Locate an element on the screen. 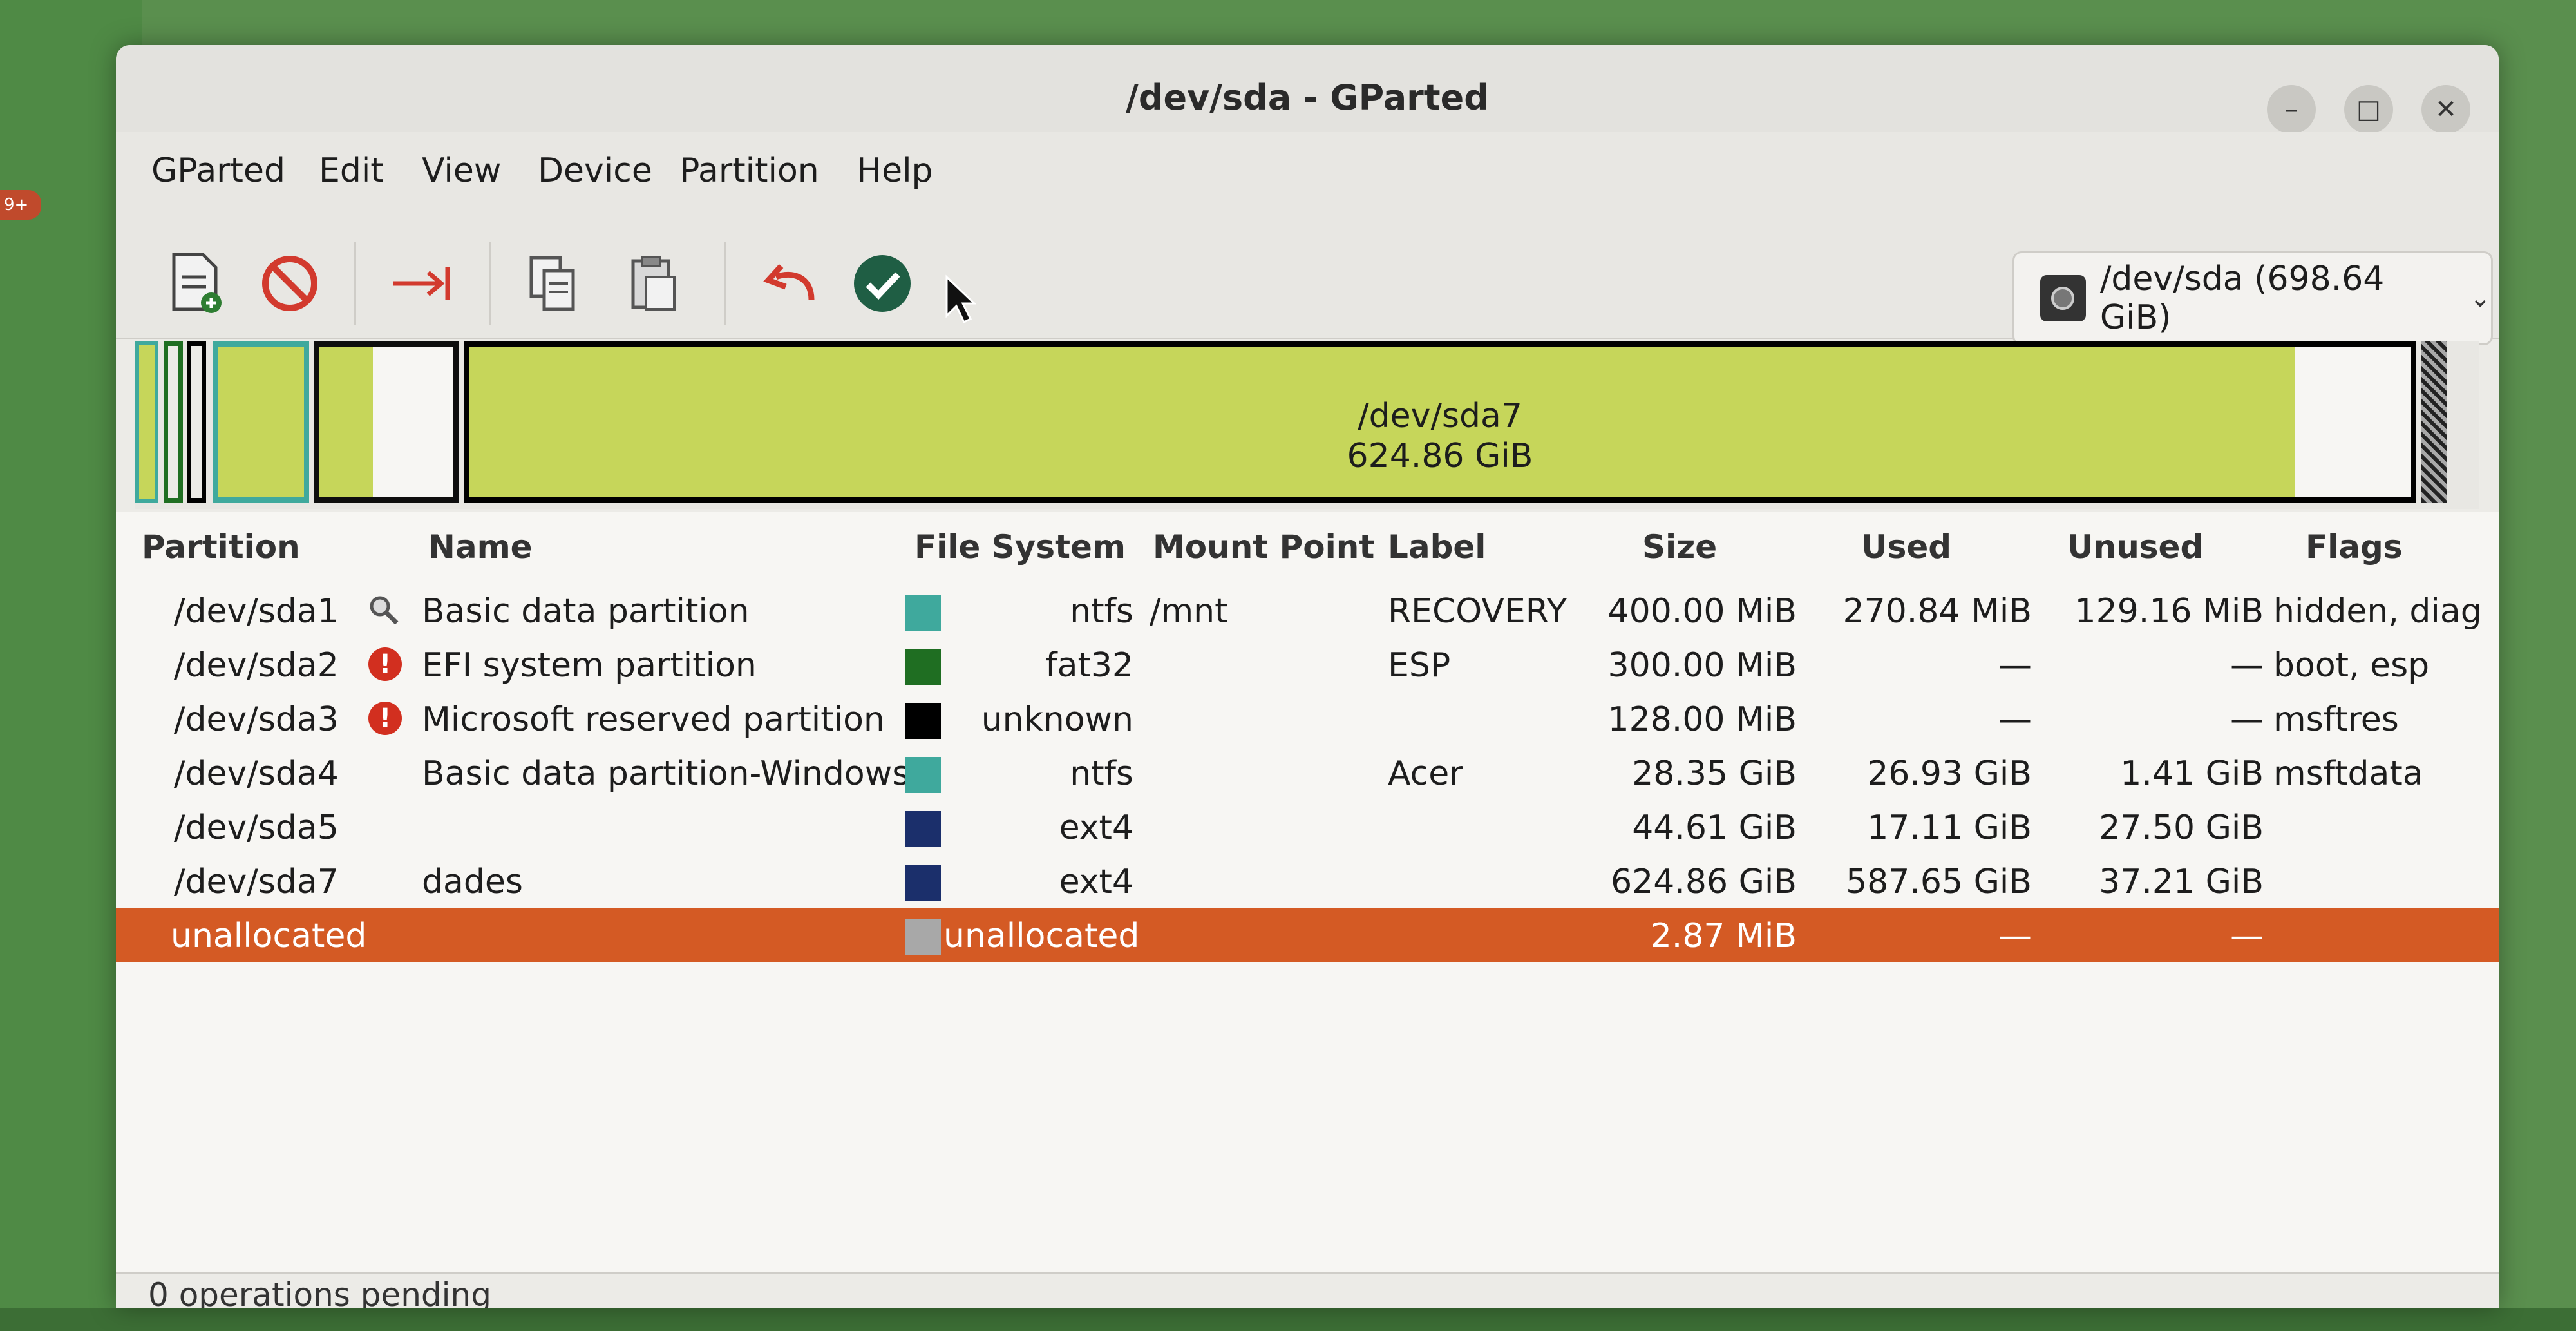 Image resolution: width=2576 pixels, height=1331 pixels. chevron-down-icon: ⌄ is located at coordinates (2480, 298).